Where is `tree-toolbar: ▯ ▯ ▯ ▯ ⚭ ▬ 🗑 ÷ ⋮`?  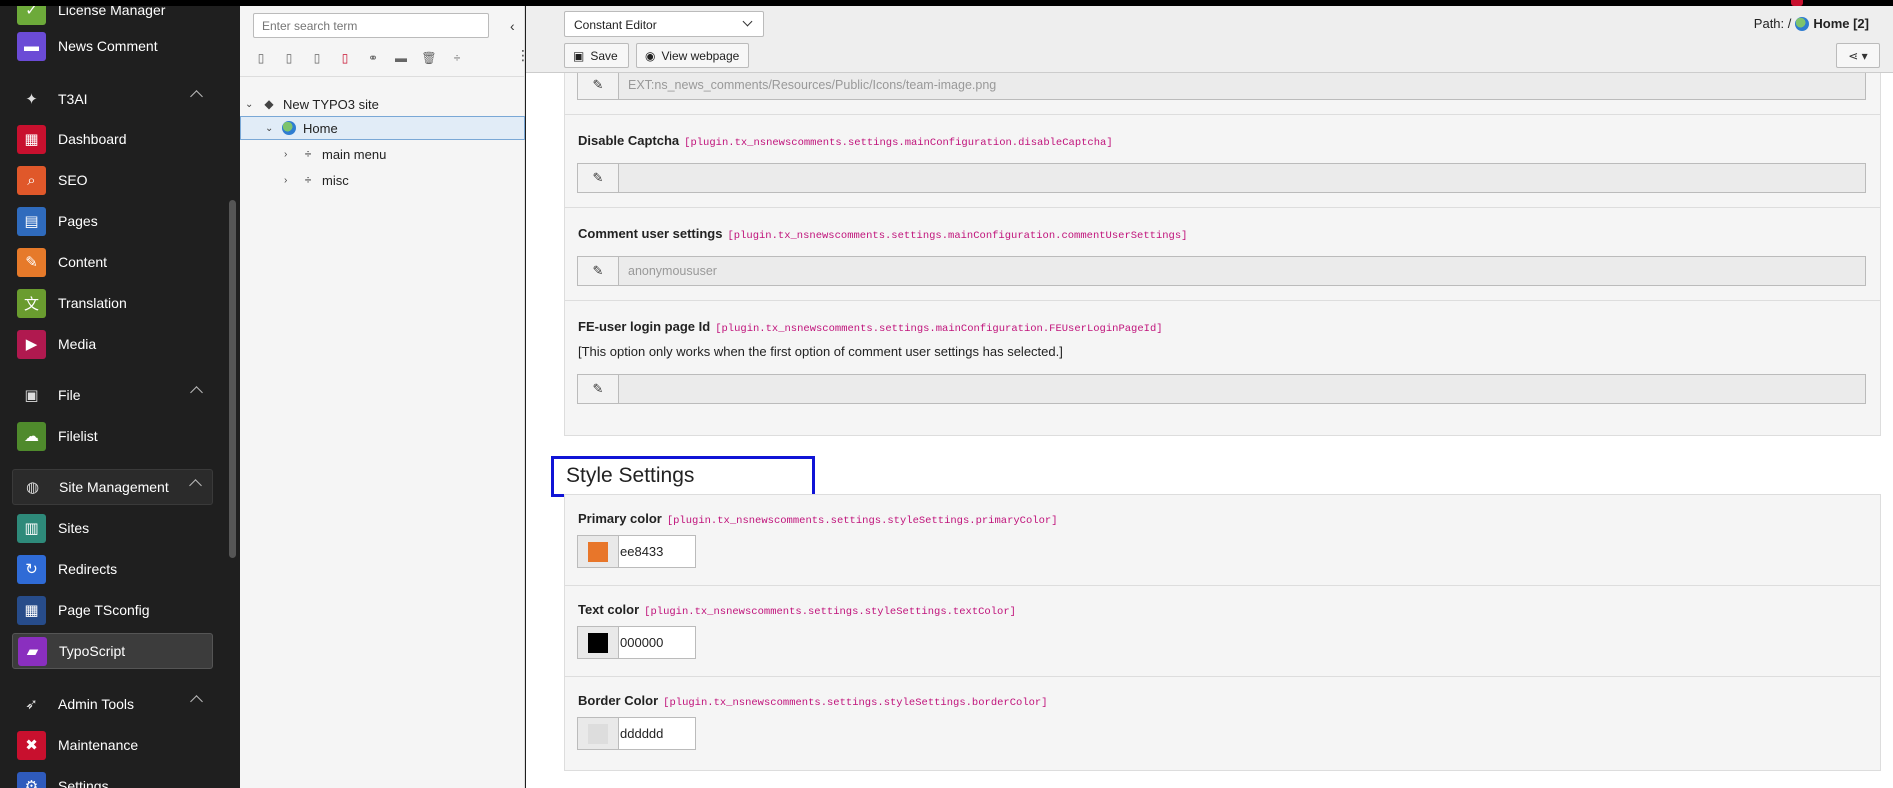 tree-toolbar: ▯ ▯ ▯ ▯ ⚭ ▬ 🗑 ÷ ⋮ is located at coordinates (391, 58).